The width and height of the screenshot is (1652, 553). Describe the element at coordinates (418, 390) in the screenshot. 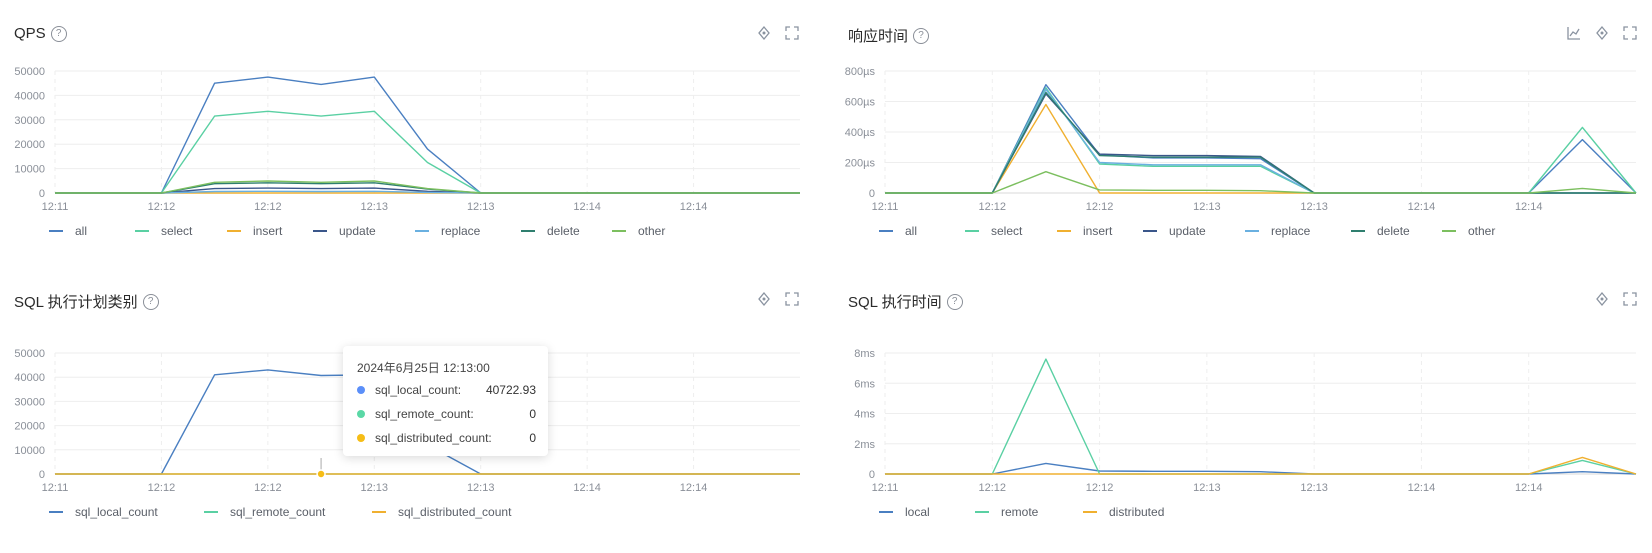

I see `tooltip-series-name: sql_local_count:` at that location.